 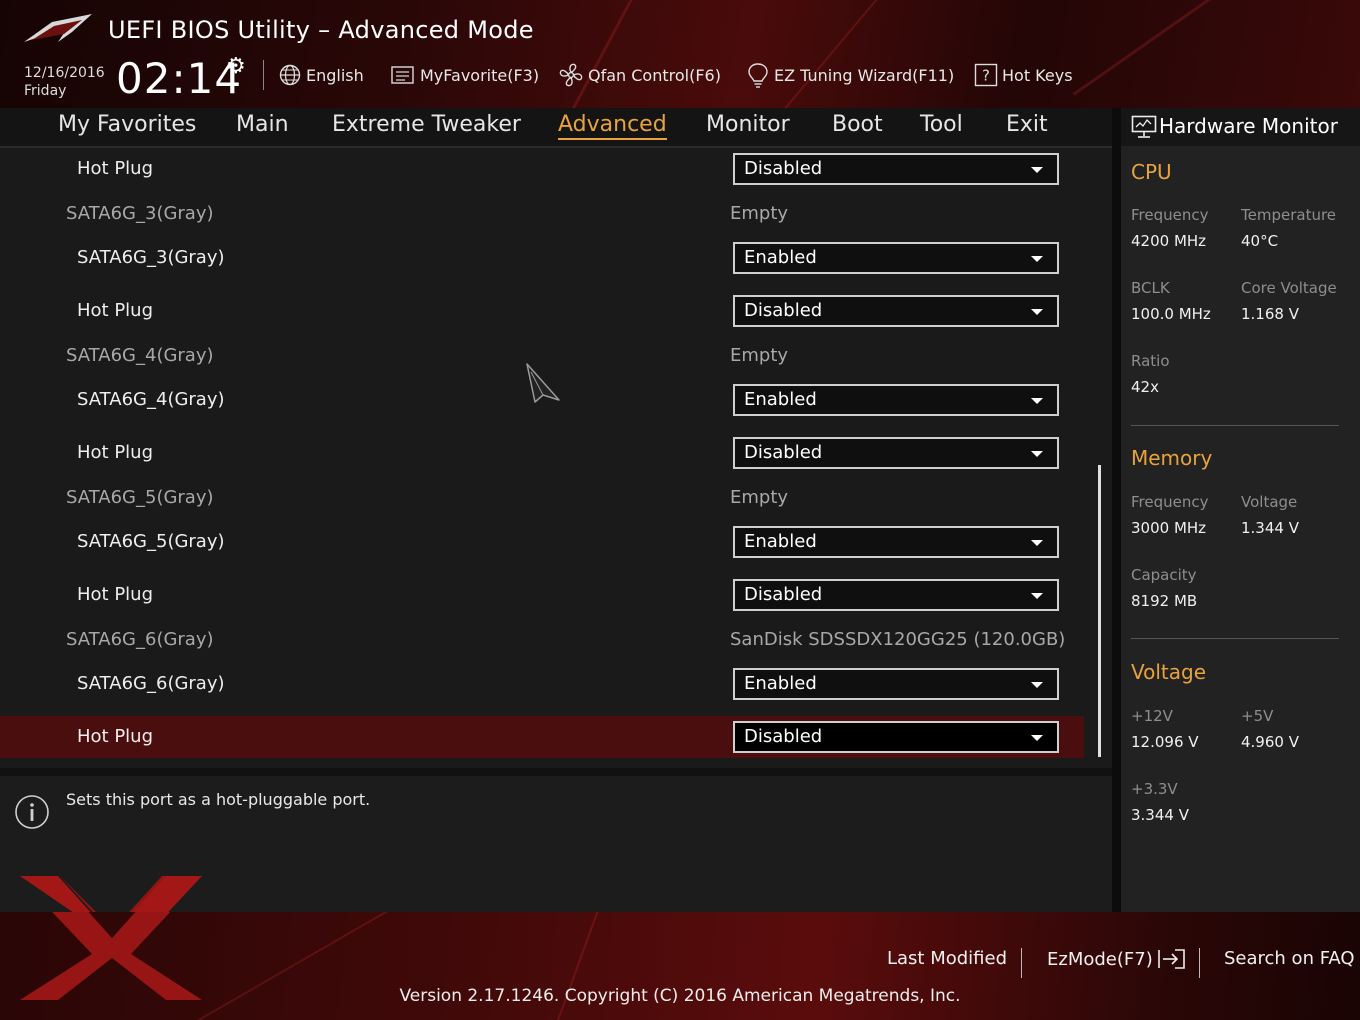 I want to click on hardware-monitor-header: Hardware Monitor, so click(x=1240, y=127).